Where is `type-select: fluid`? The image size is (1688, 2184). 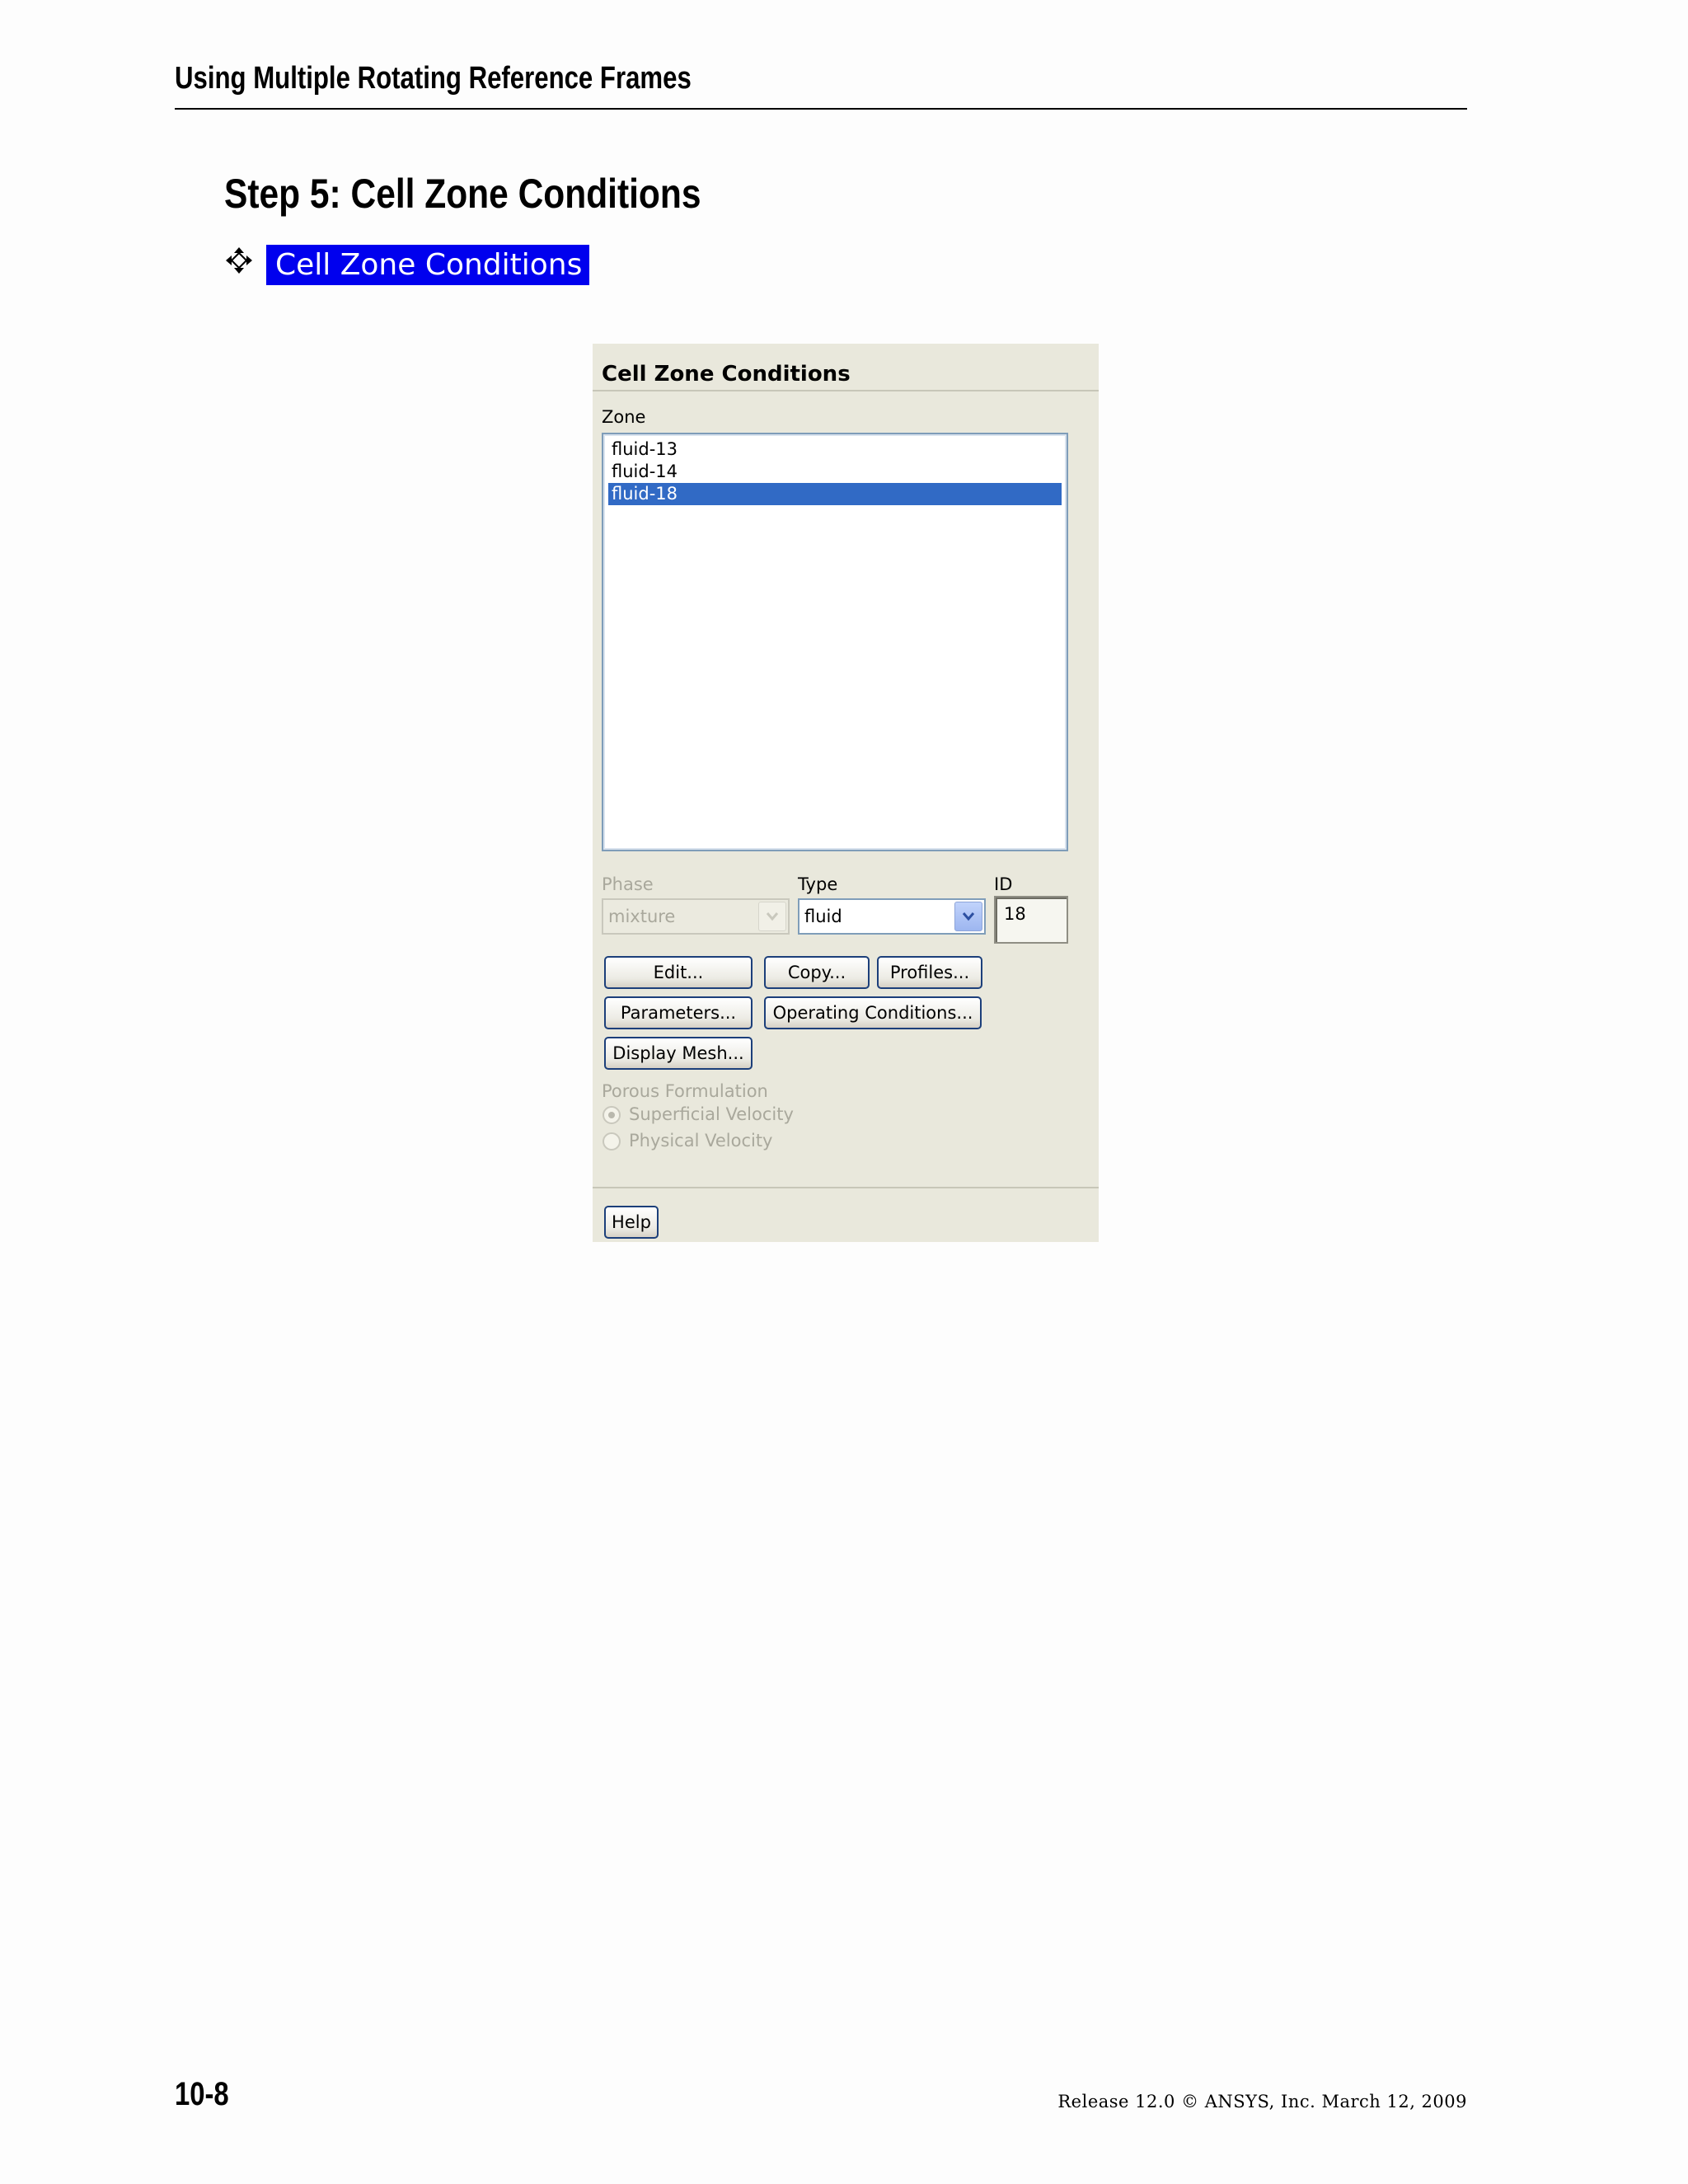
type-select: fluid is located at coordinates (892, 916).